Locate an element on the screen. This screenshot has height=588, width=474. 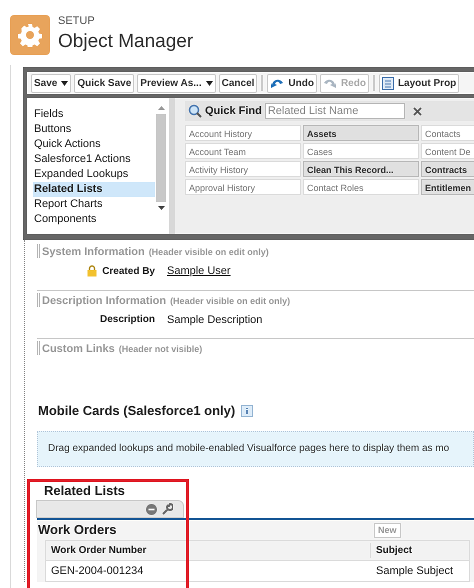
undo-icon is located at coordinates (277, 83).